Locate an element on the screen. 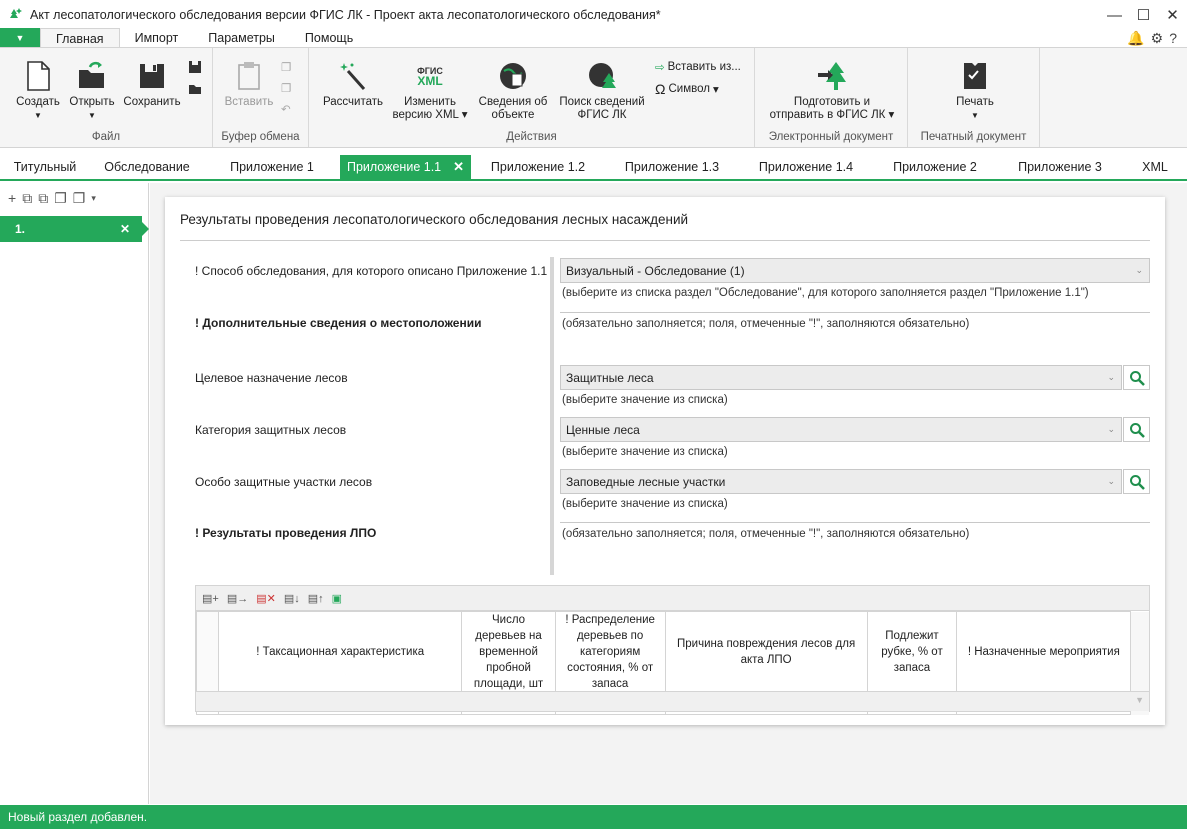  tab-appendix-1: Приложение 1 is located at coordinates (272, 167).